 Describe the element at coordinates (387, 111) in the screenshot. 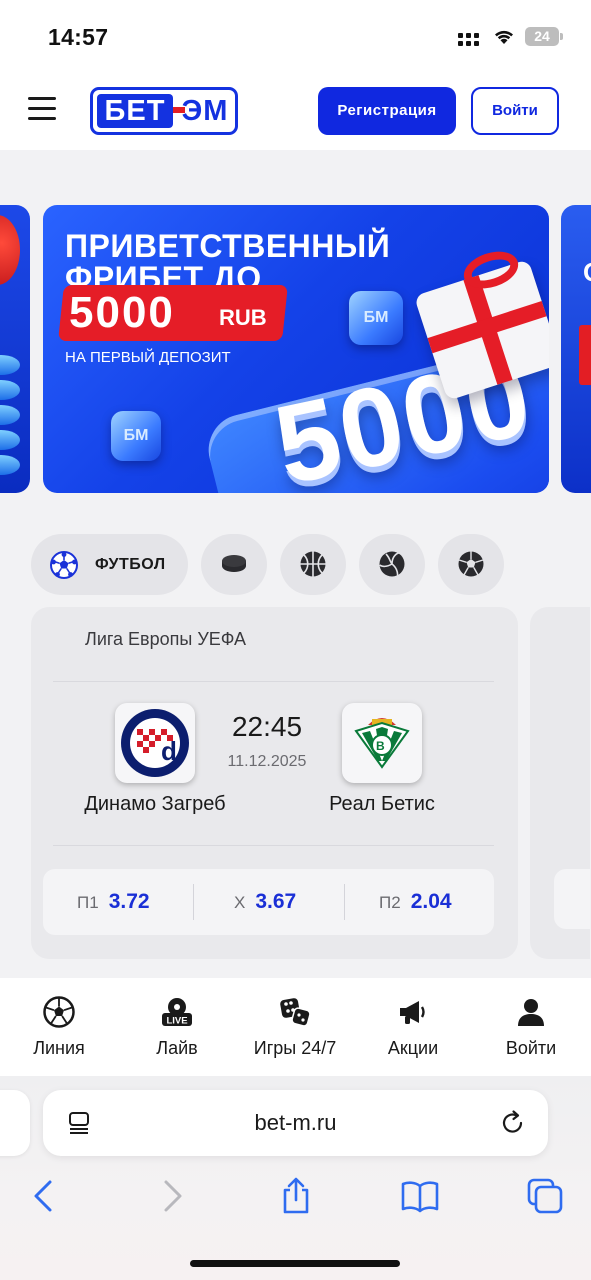

I see `register-button: Регистрация` at that location.